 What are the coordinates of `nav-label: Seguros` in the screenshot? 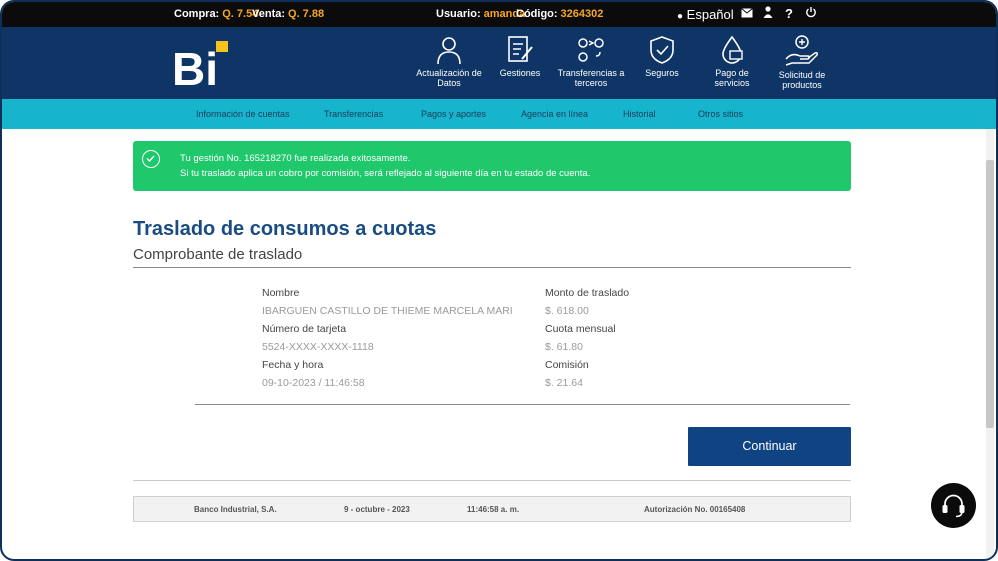 It's located at (662, 73).